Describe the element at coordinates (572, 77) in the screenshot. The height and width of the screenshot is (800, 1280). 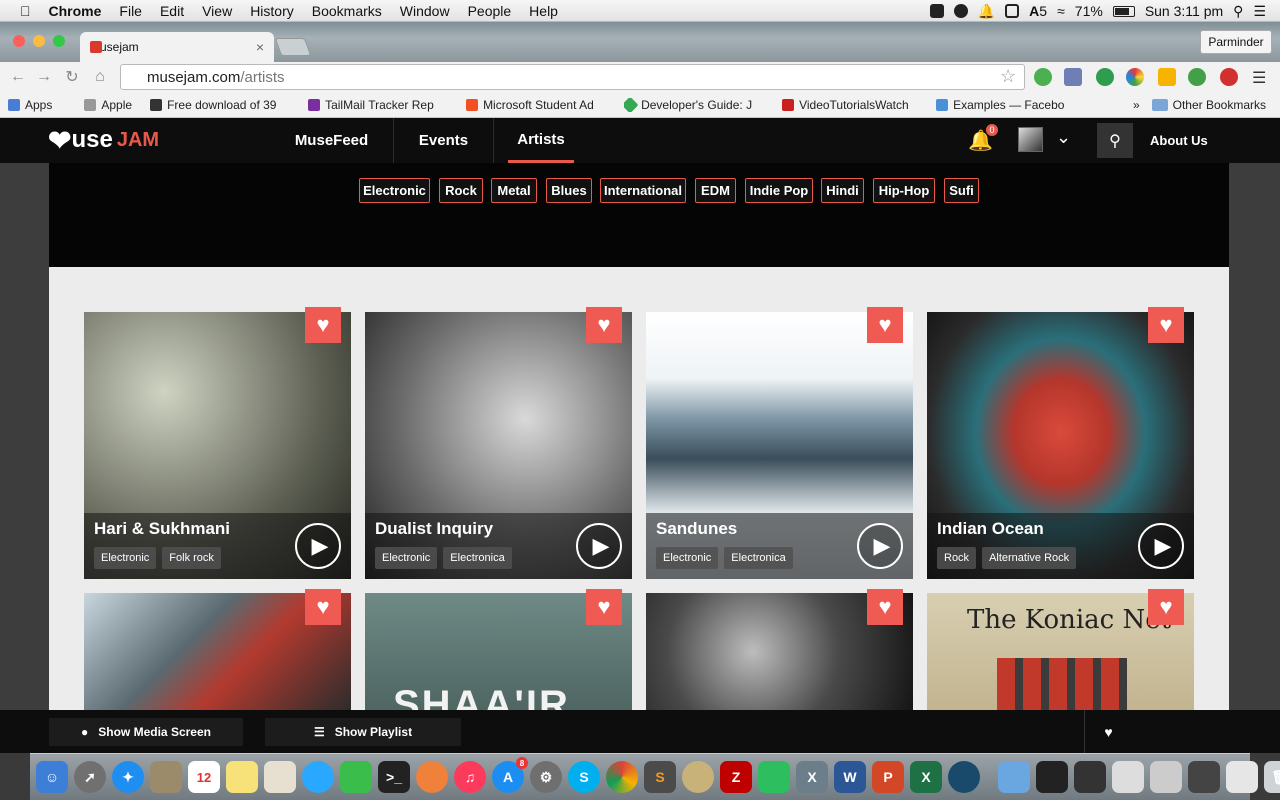
I see `address-bar: musejam.com/artists` at that location.